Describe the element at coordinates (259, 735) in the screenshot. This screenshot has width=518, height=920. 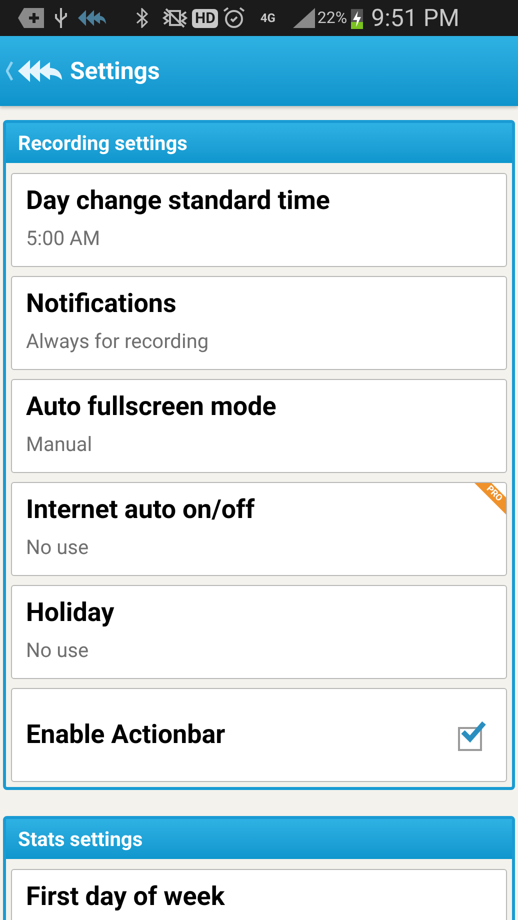
I see `settings-item: Enable Actionbar` at that location.